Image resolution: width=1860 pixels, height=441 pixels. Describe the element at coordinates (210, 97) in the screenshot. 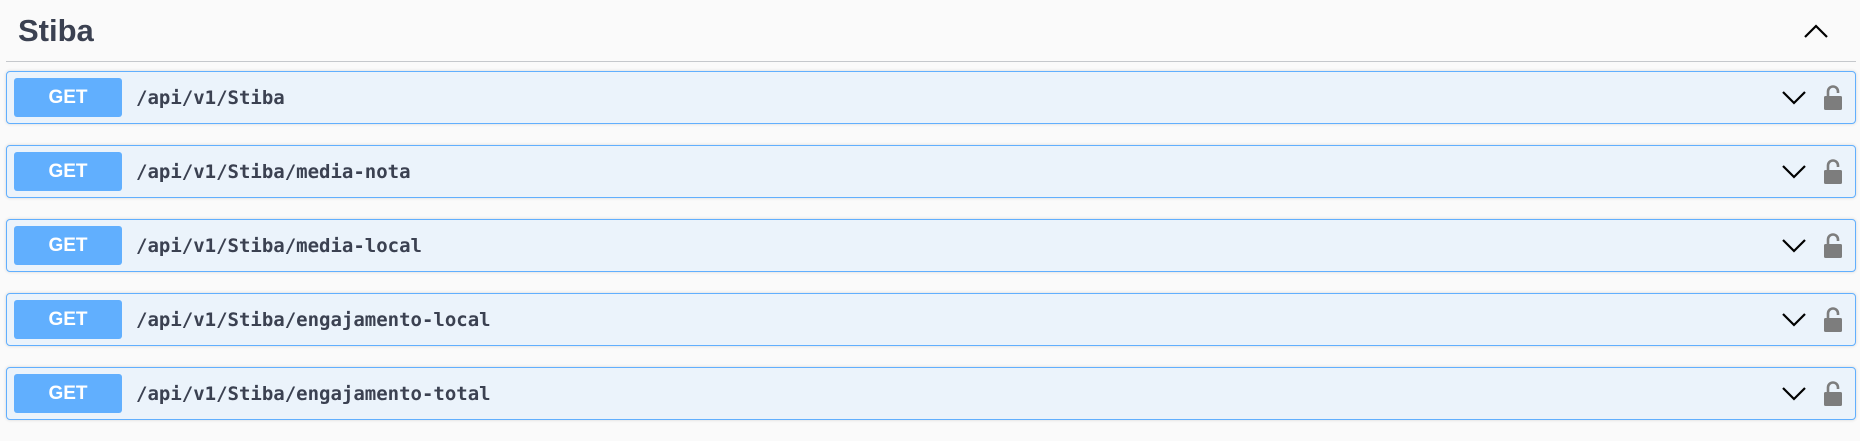

I see `operation-path: /api/v1/Stiba` at that location.